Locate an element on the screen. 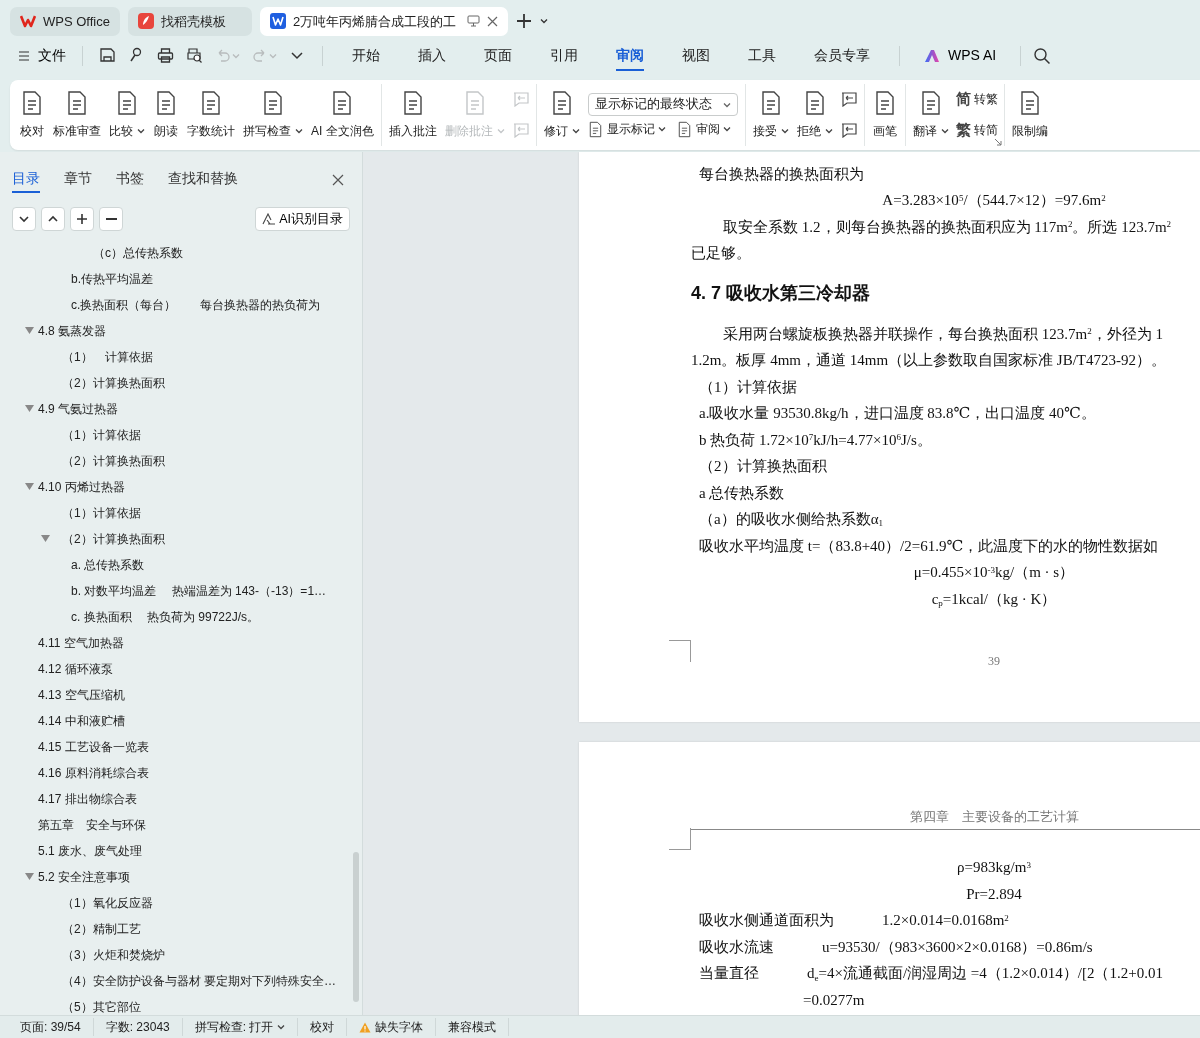  ribbon-button: 翻译 is located at coordinates (930, 114).